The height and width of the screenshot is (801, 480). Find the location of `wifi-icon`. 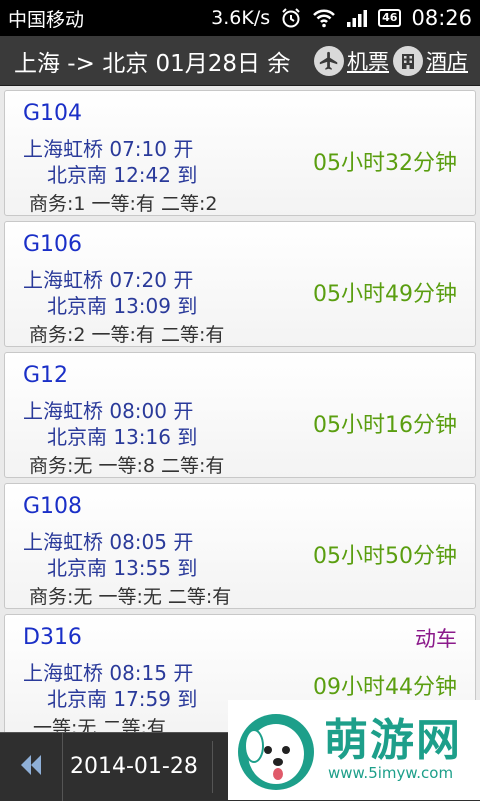

wifi-icon is located at coordinates (324, 18).